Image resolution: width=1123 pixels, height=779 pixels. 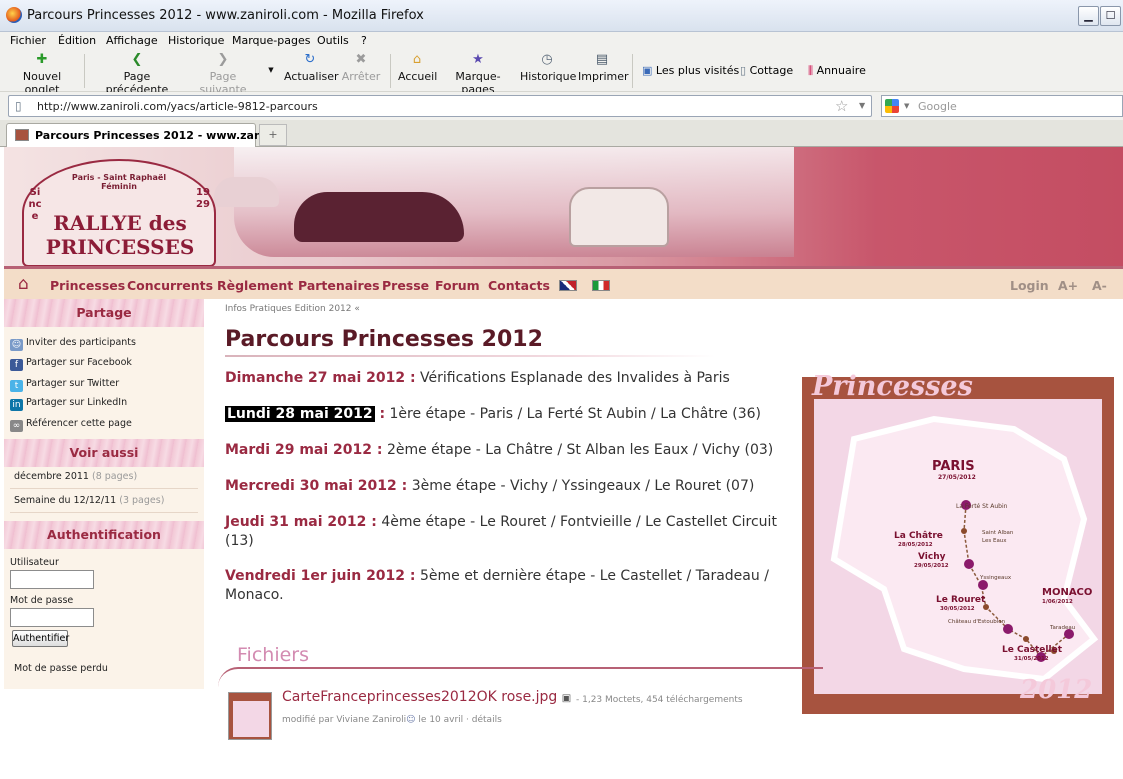 What do you see at coordinates (271, 40) in the screenshot?
I see `menu-marque-pages: Marque-pages` at bounding box center [271, 40].